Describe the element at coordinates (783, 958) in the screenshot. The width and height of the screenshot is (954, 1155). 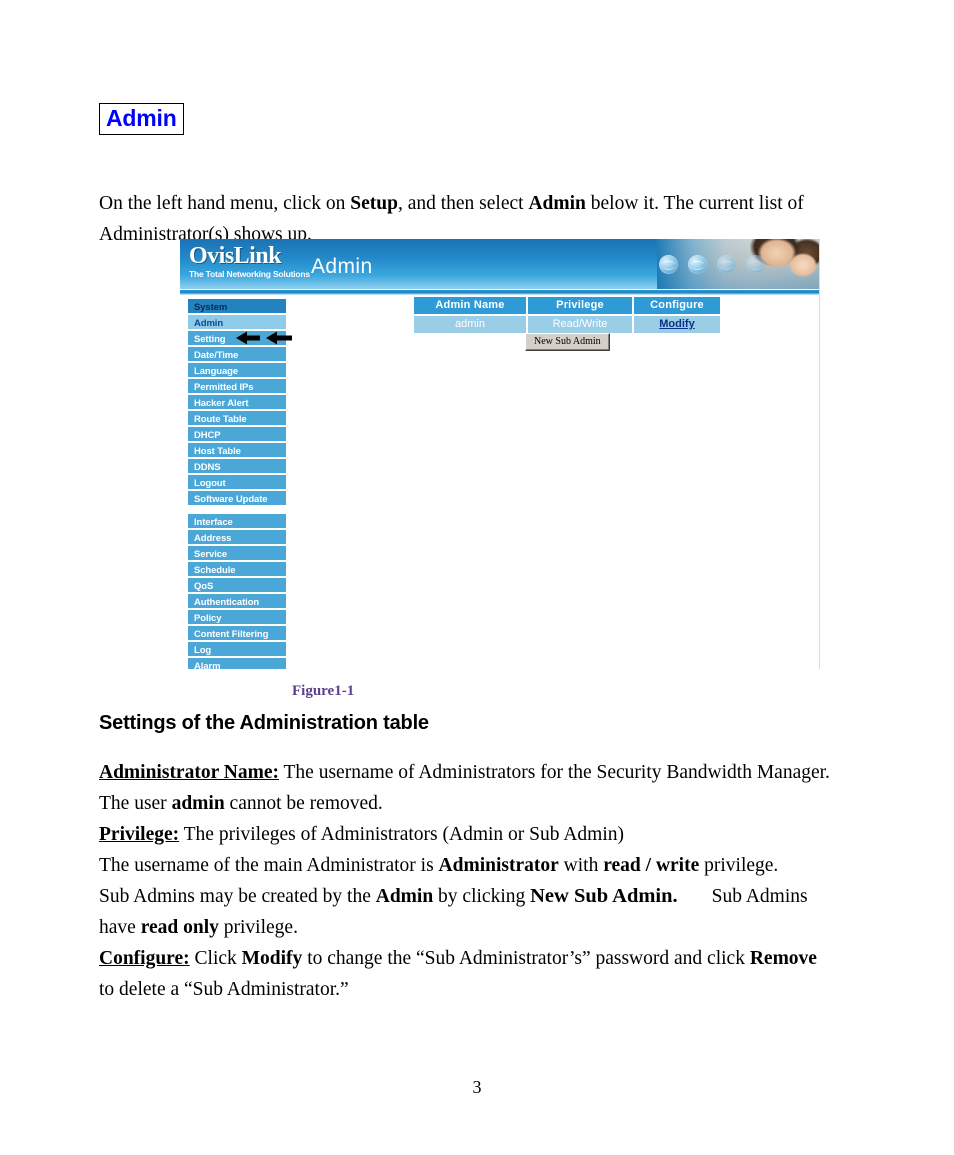
I see `configure-remove-bold: Remove` at that location.